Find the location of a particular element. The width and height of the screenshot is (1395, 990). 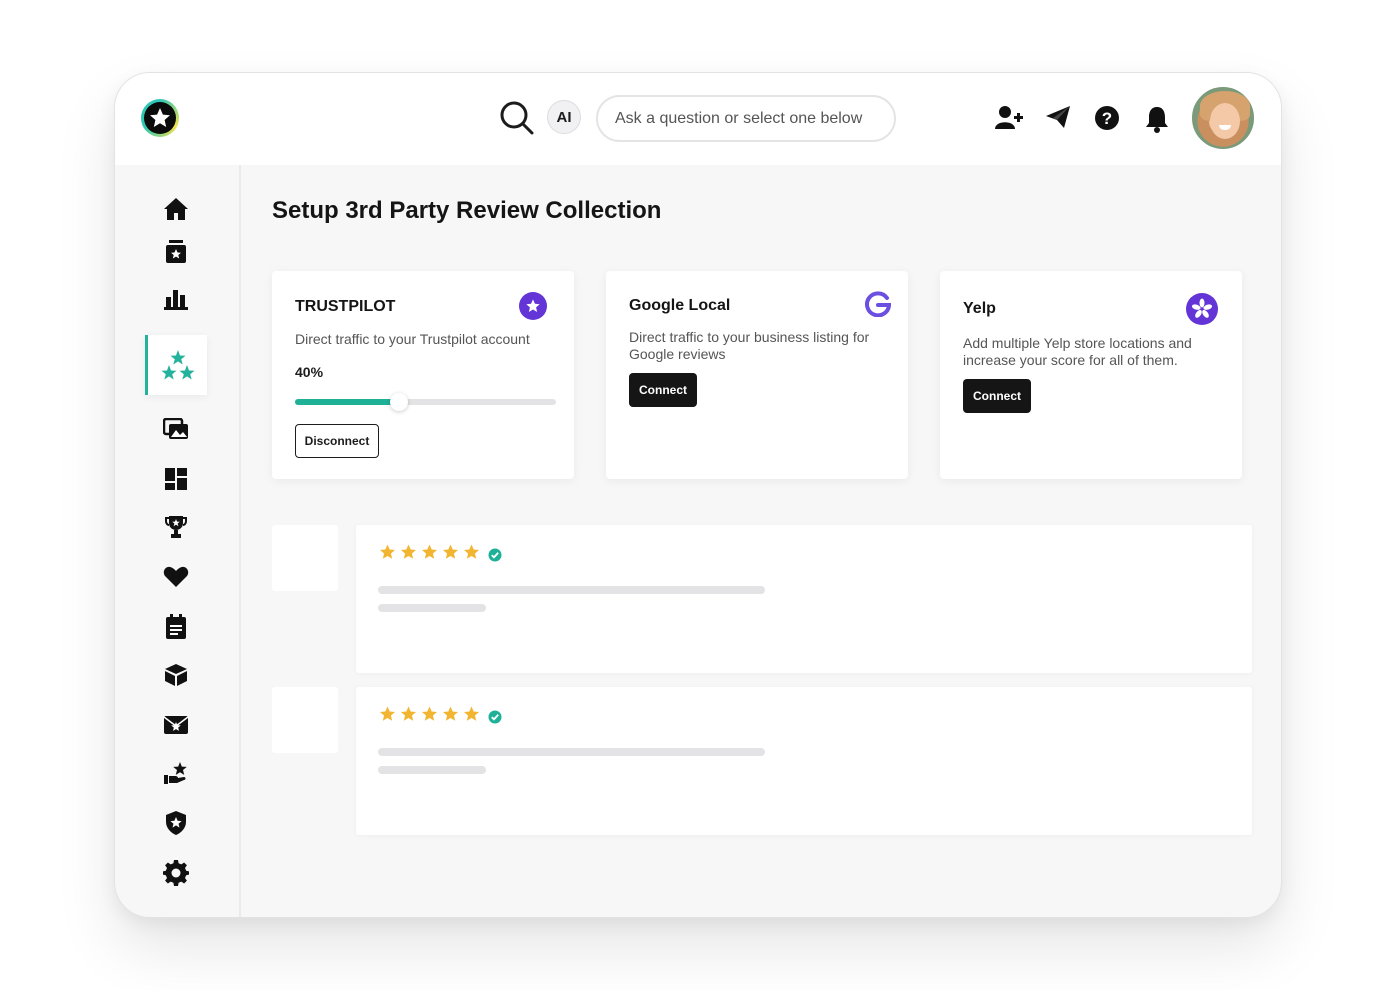

bar-chart-icon is located at coordinates (176, 300).